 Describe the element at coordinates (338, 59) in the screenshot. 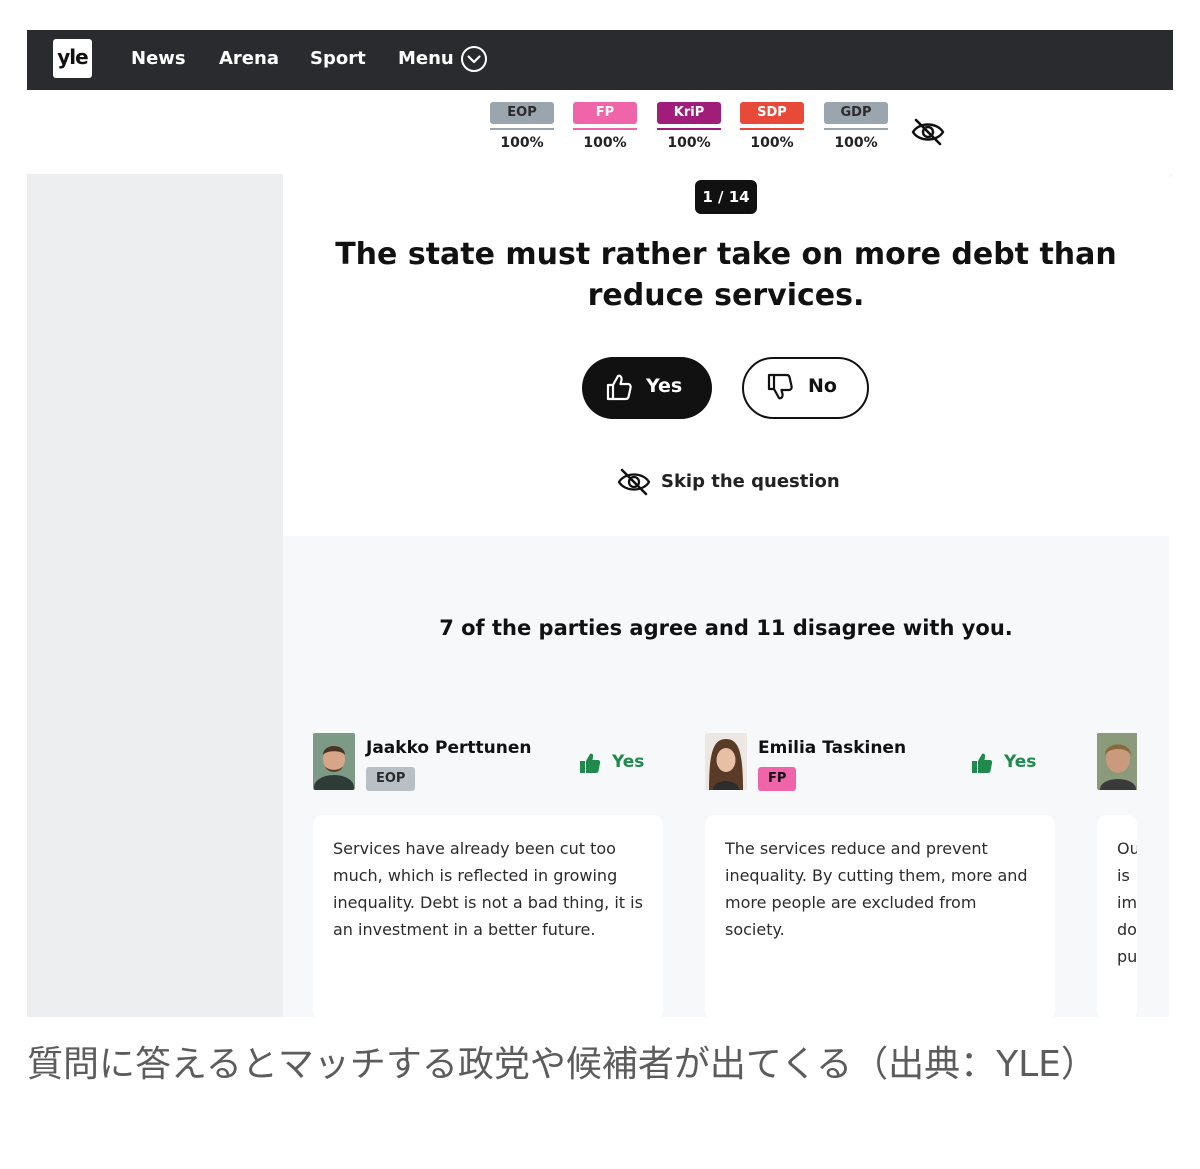

I see `nav-link-sport: Sport` at that location.